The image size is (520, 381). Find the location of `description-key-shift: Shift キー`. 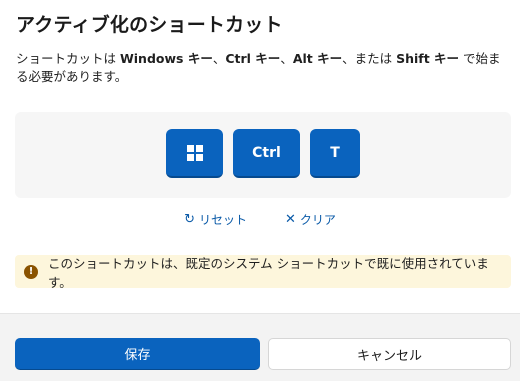

description-key-shift: Shift キー is located at coordinates (428, 58).